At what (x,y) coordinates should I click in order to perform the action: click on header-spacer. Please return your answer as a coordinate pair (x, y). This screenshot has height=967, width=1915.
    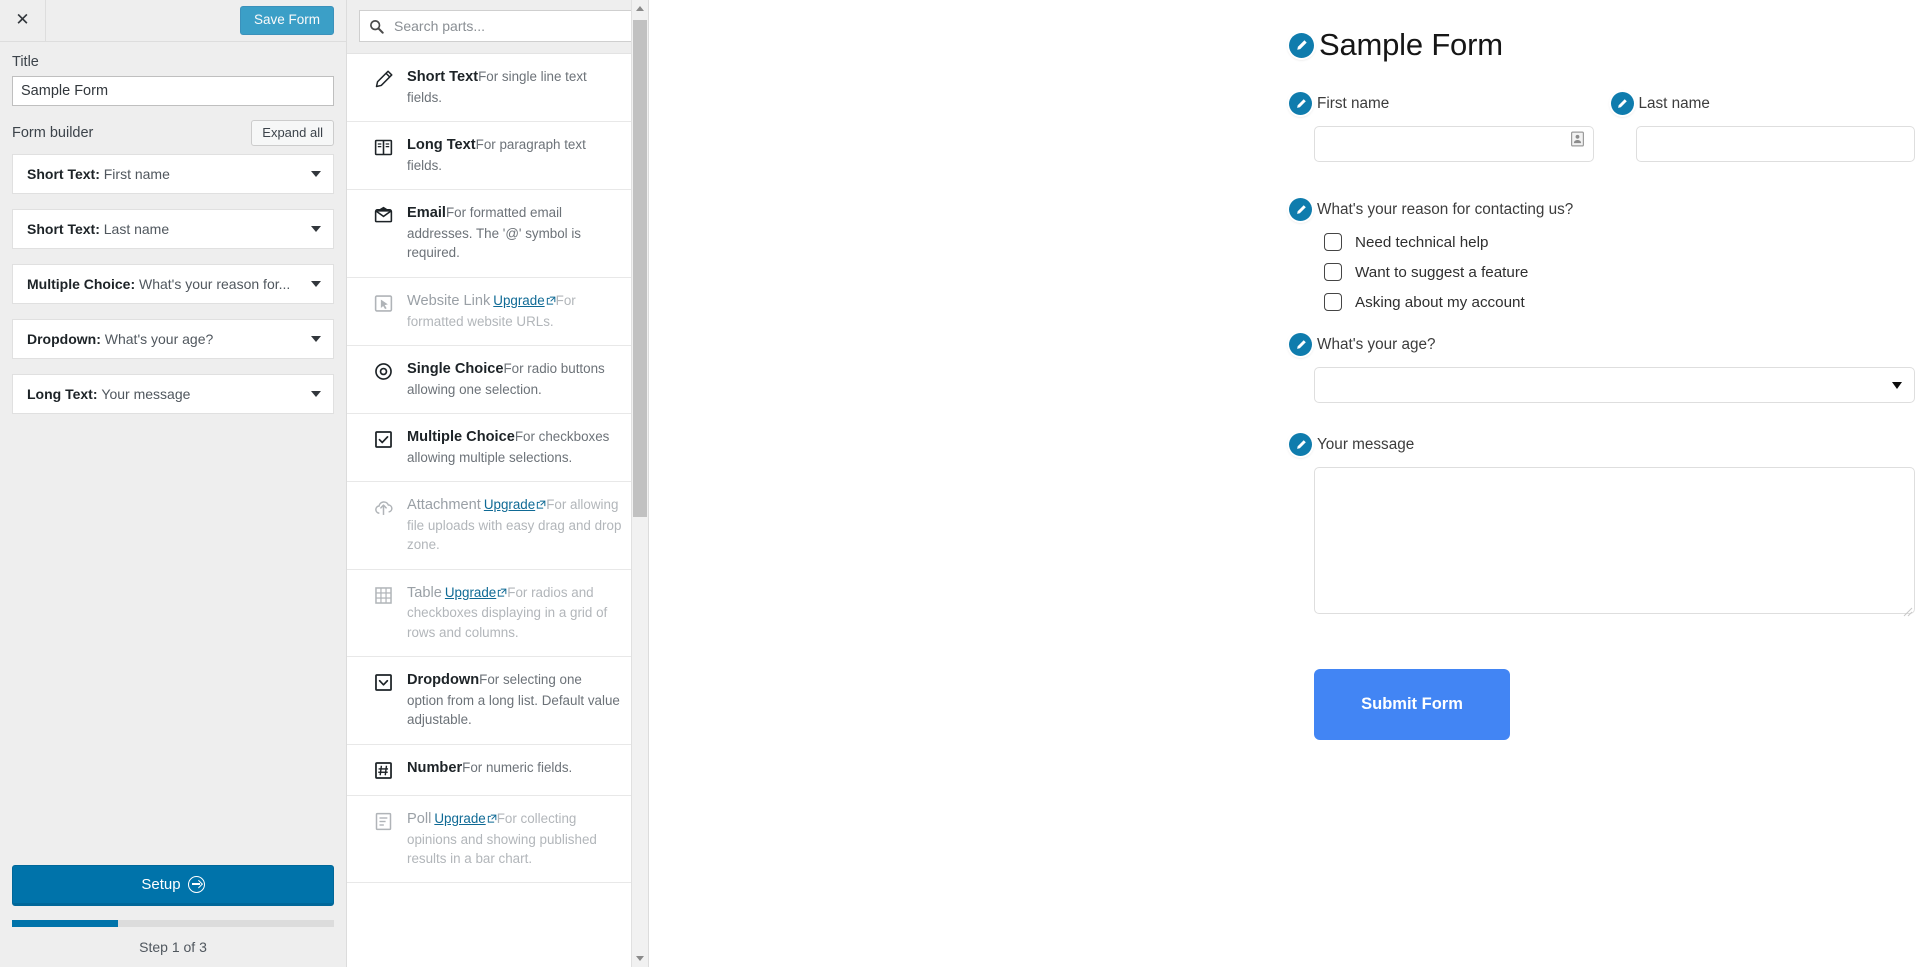
    Looking at the image, I should click on (143, 20).